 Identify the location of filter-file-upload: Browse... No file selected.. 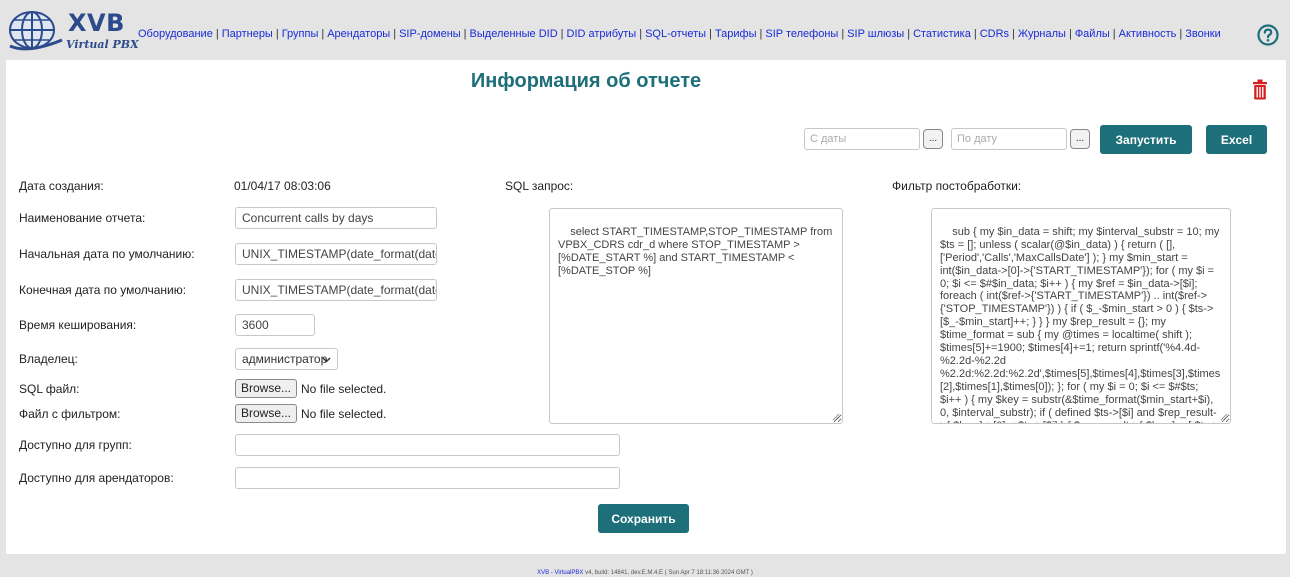
(310, 414).